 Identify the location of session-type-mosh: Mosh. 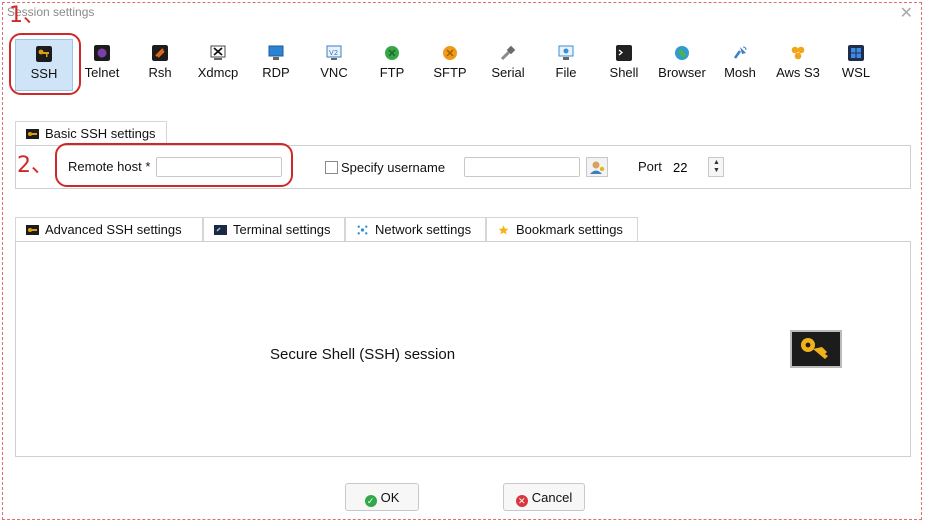
(740, 65).